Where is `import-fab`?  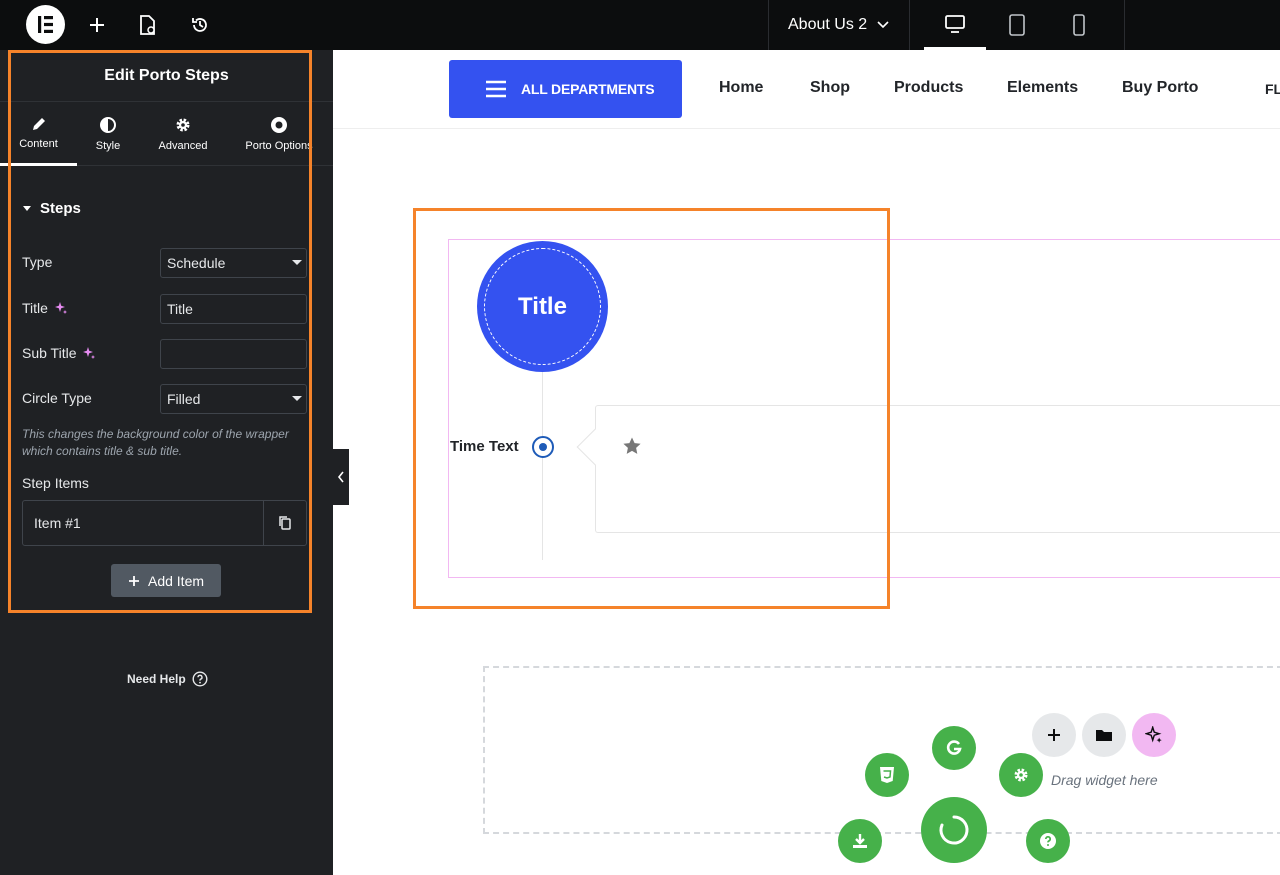
import-fab is located at coordinates (860, 841).